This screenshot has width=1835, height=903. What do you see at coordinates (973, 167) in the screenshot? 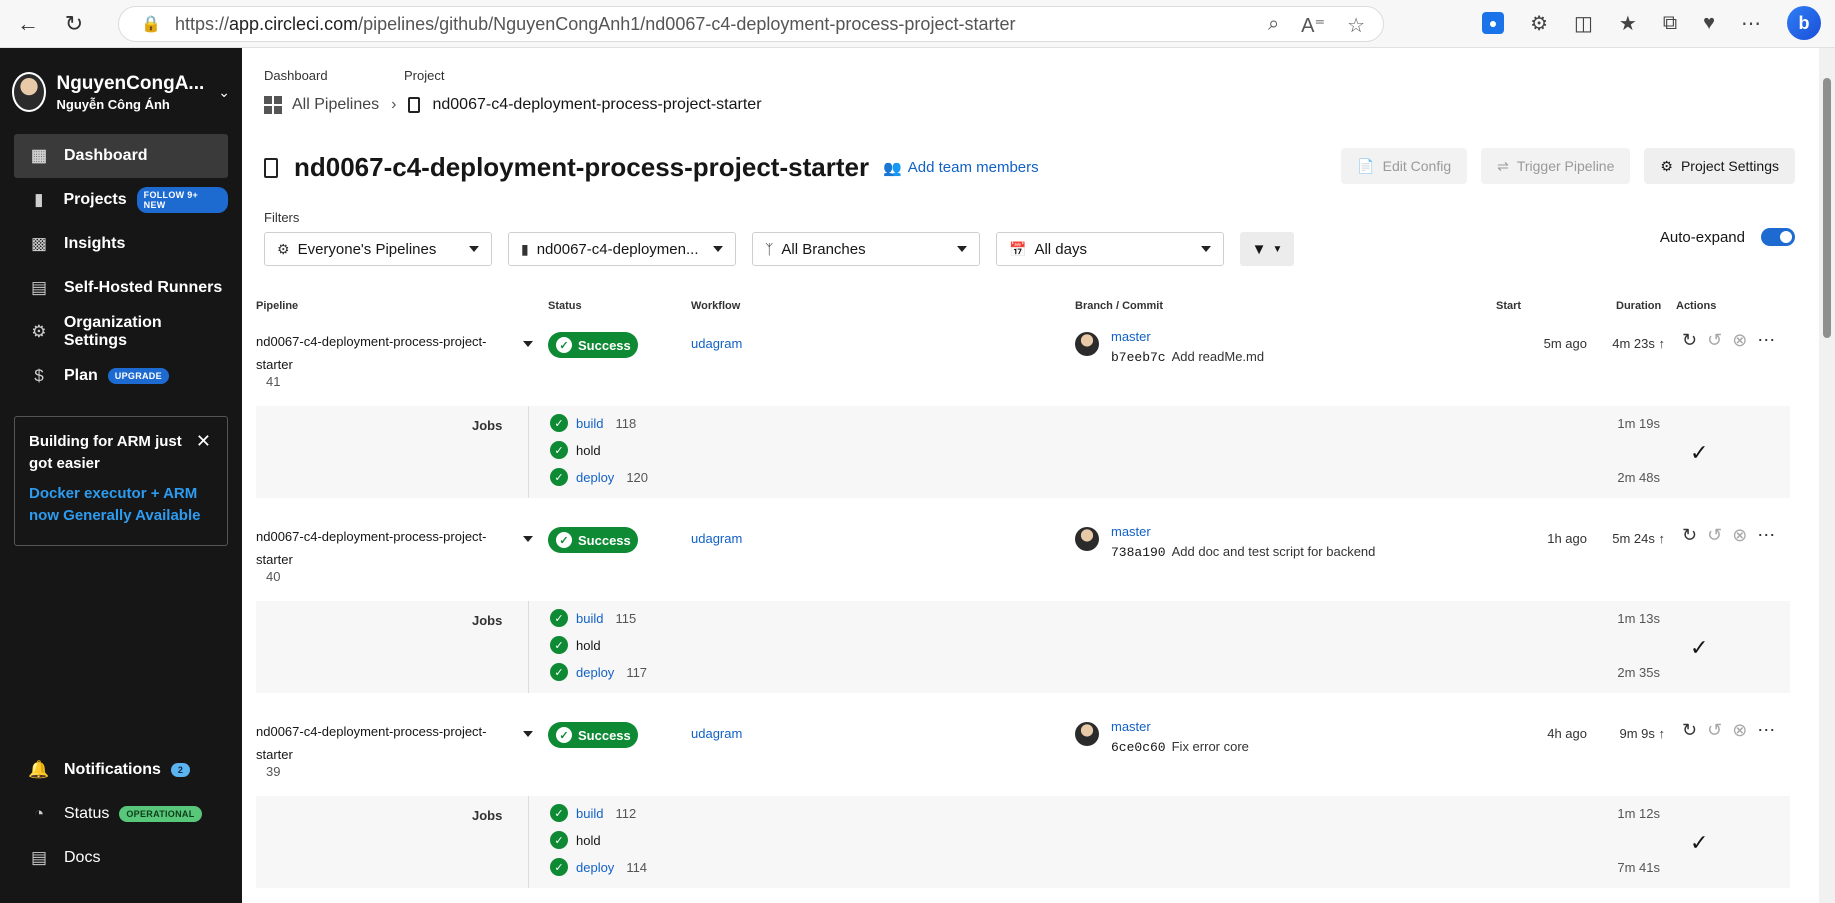
I see `add-team-label: Add team members` at bounding box center [973, 167].